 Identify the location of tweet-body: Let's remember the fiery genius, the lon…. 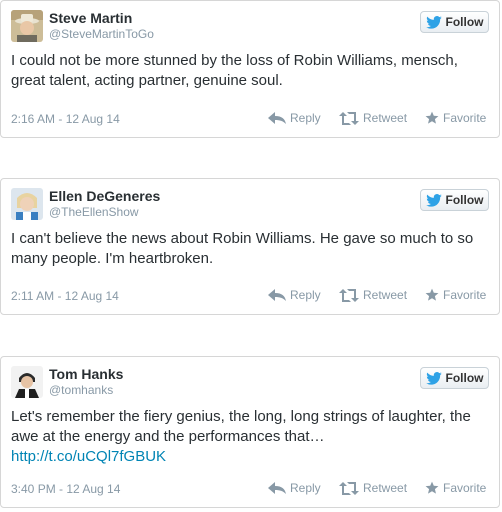
(241, 426).